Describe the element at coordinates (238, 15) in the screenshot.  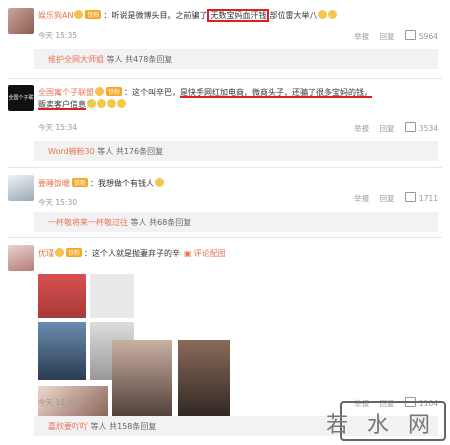
I see `highlighted-text: 无数宝妈血汗钱` at that location.